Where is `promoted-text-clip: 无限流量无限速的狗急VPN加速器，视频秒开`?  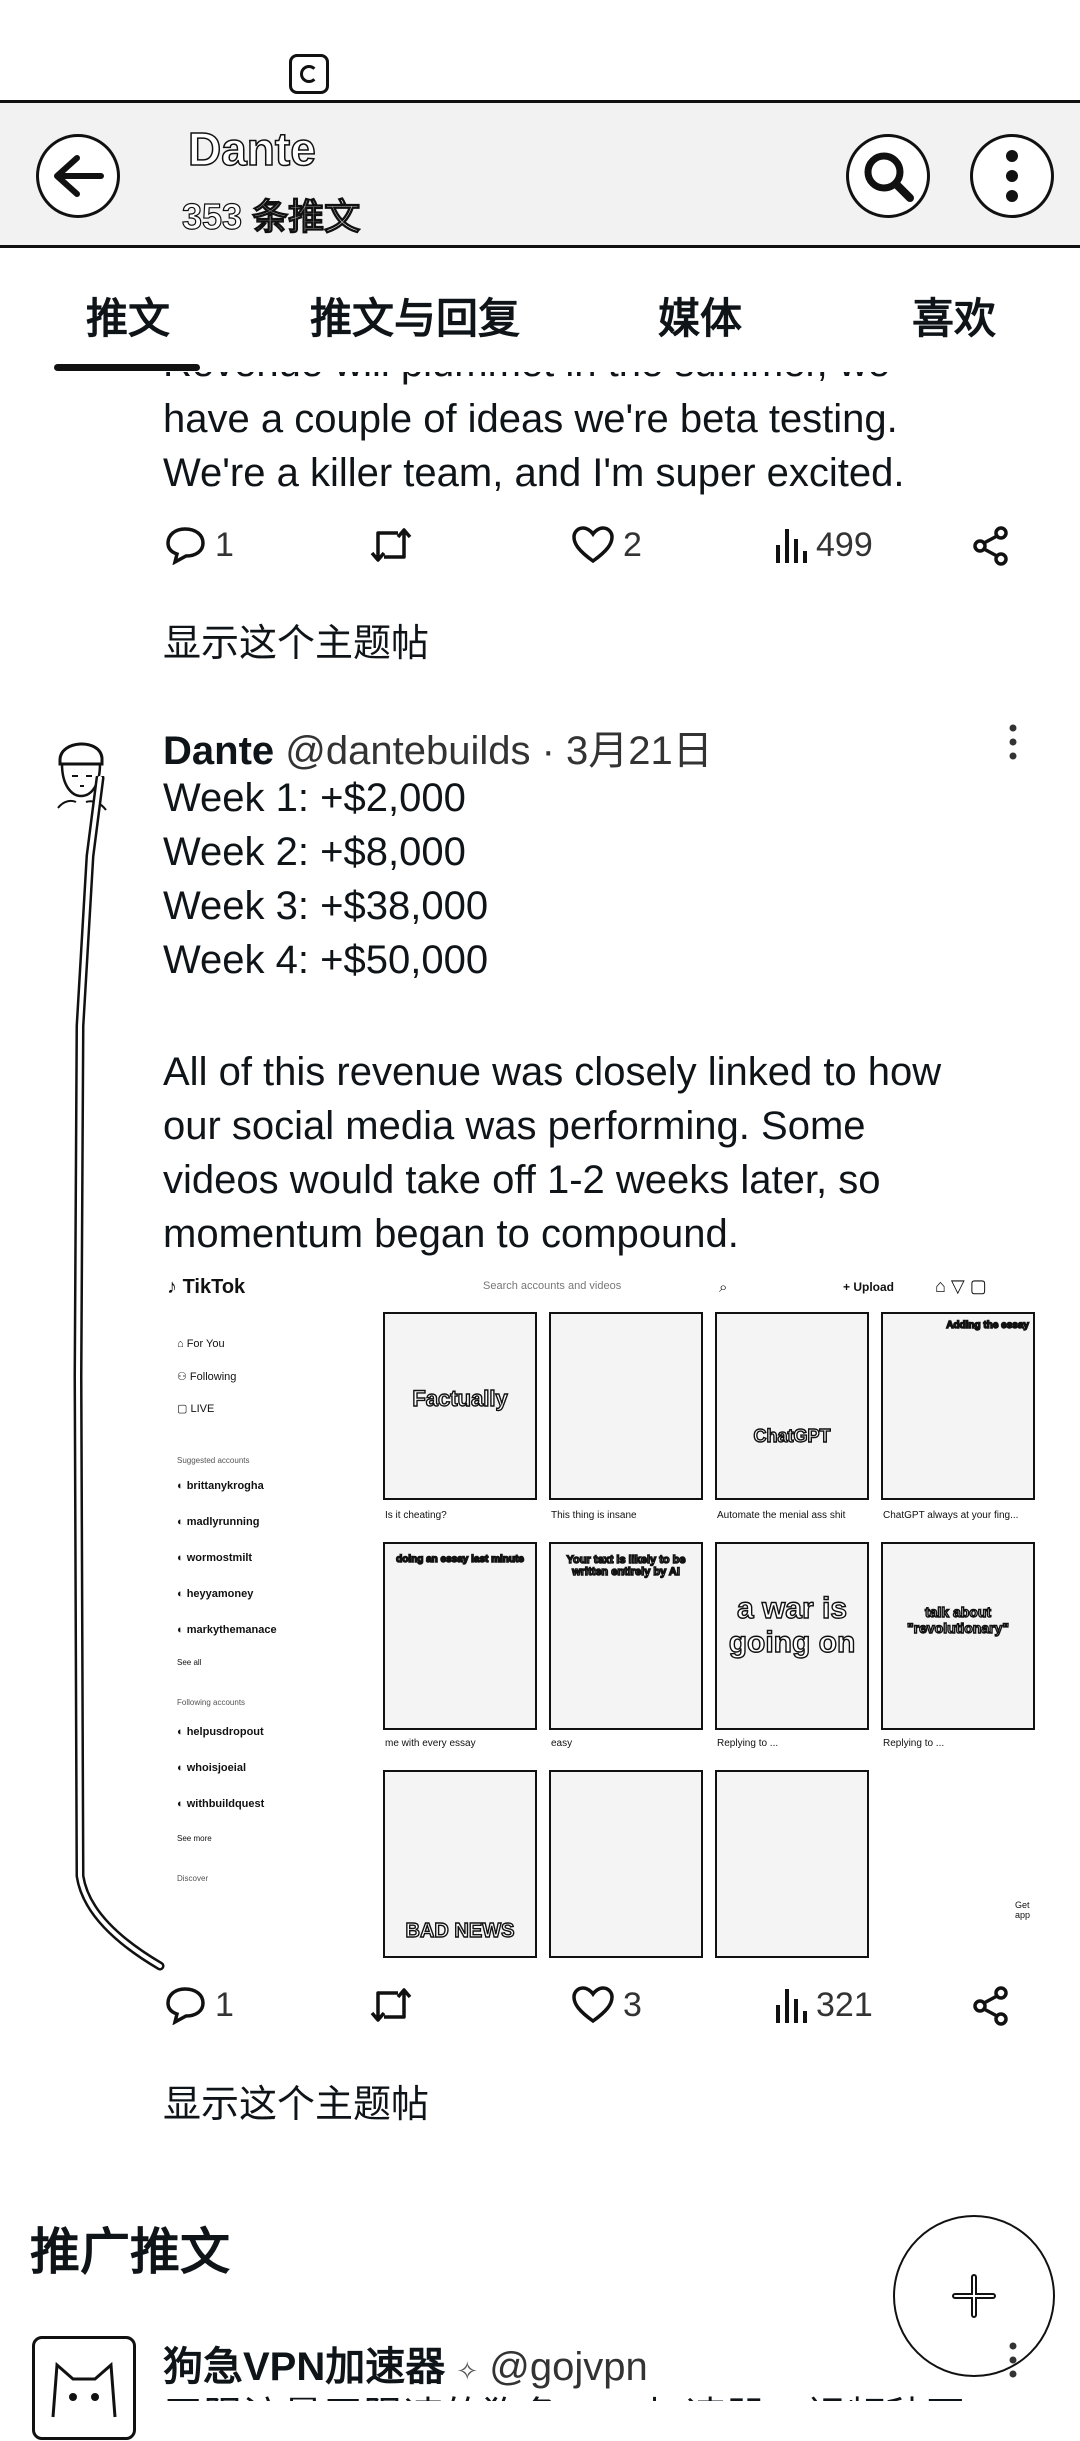 promoted-text-clip: 无限流量无限速的狗急VPN加速器，视频秒开 is located at coordinates (603, 2395).